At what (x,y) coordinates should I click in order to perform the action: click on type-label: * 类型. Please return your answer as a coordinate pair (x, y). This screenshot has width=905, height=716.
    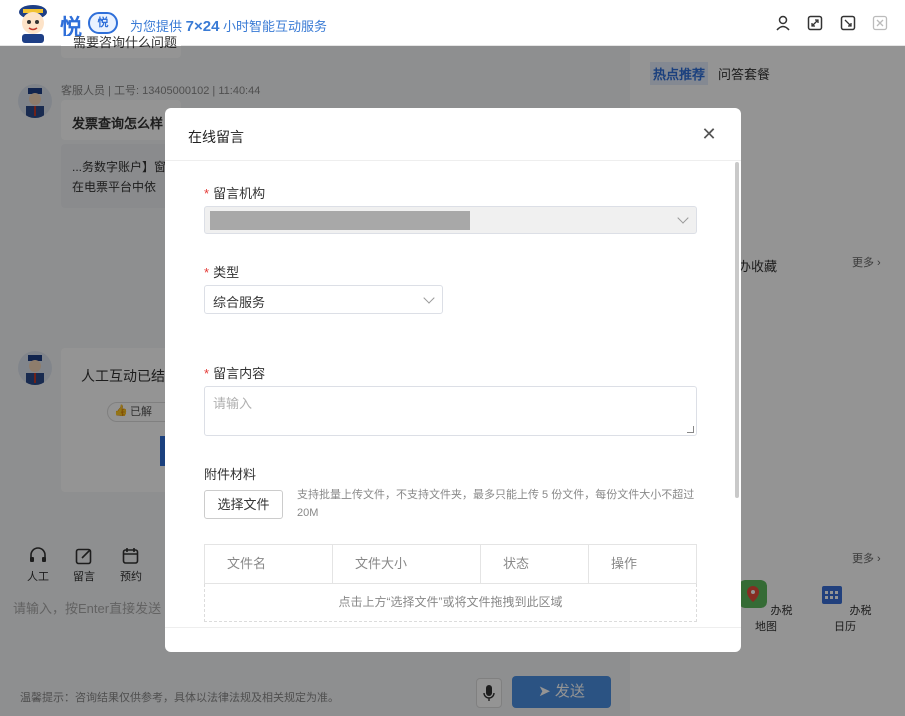
    Looking at the image, I should click on (222, 272).